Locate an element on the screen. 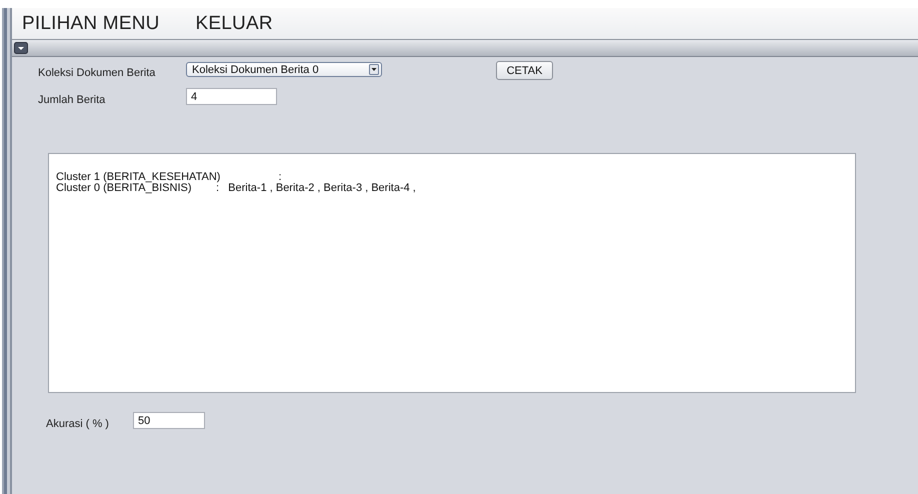 The image size is (918, 494). menu-item: PILIHAN MENU is located at coordinates (91, 23).